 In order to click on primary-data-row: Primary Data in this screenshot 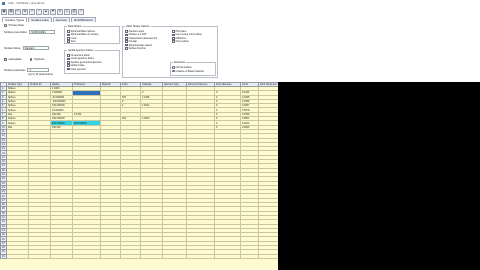, I will do `click(14, 25)`.